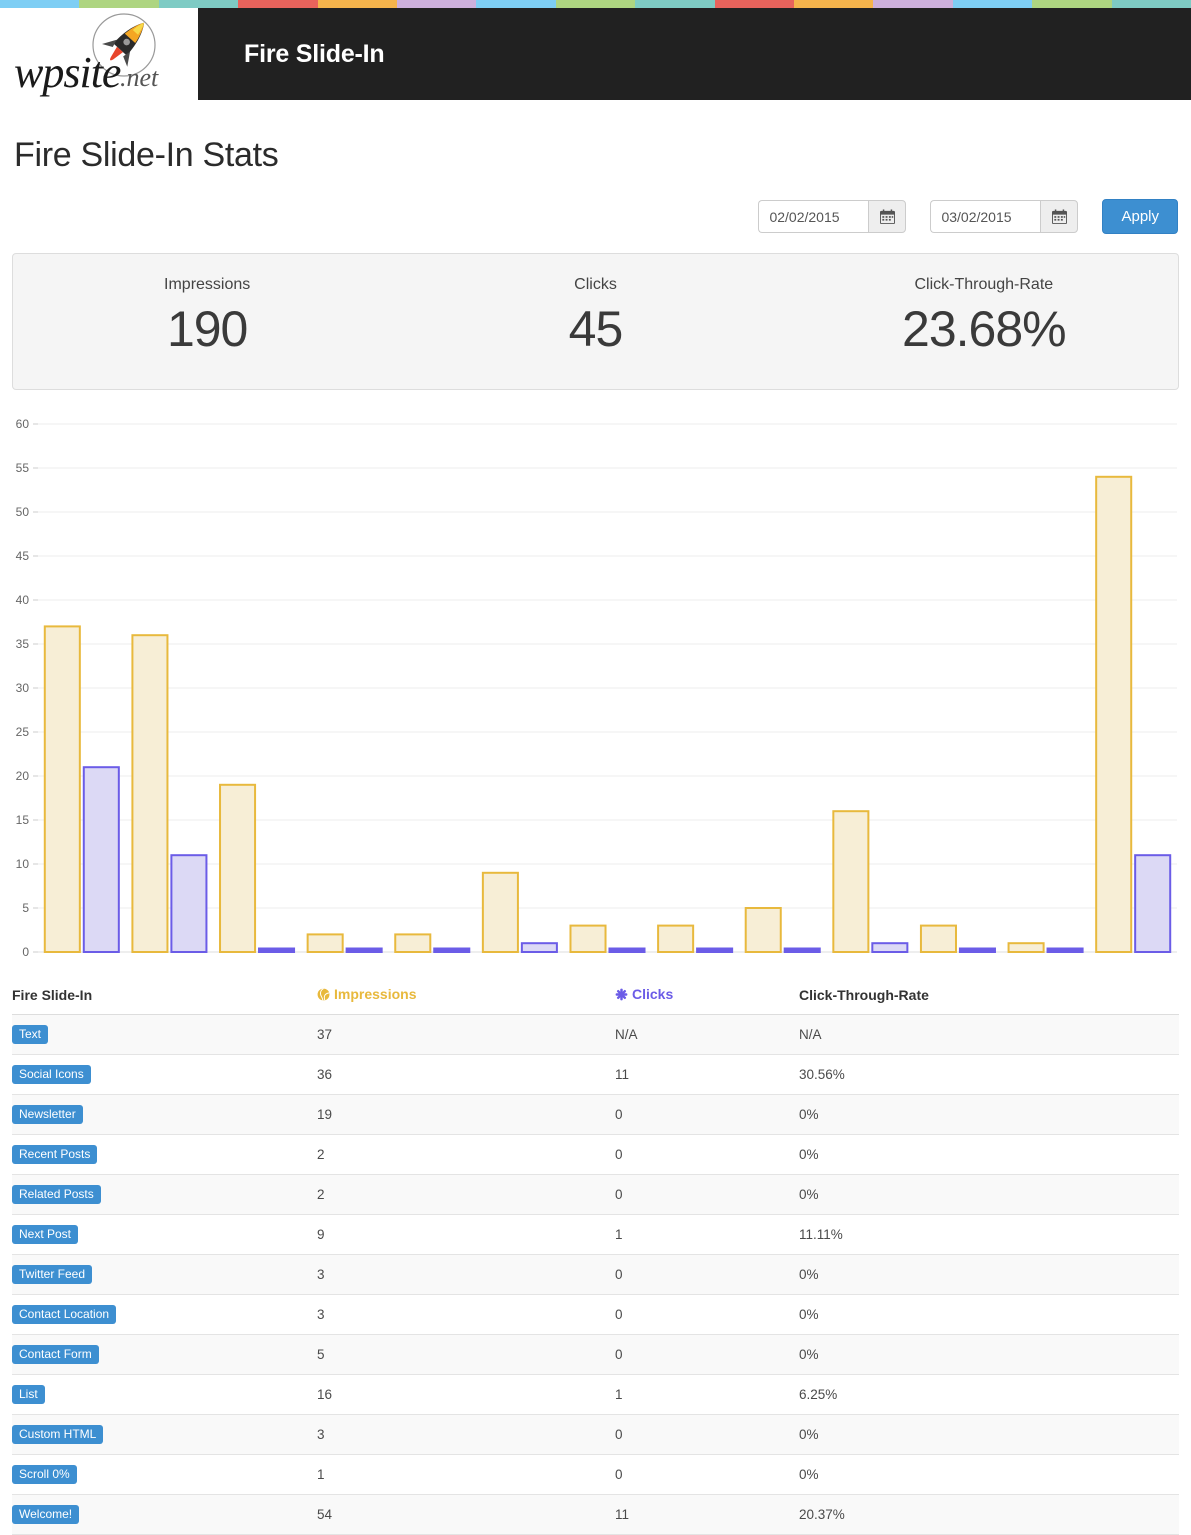 This screenshot has height=1535, width=1191. I want to click on start-date-calendar-icon, so click(887, 216).